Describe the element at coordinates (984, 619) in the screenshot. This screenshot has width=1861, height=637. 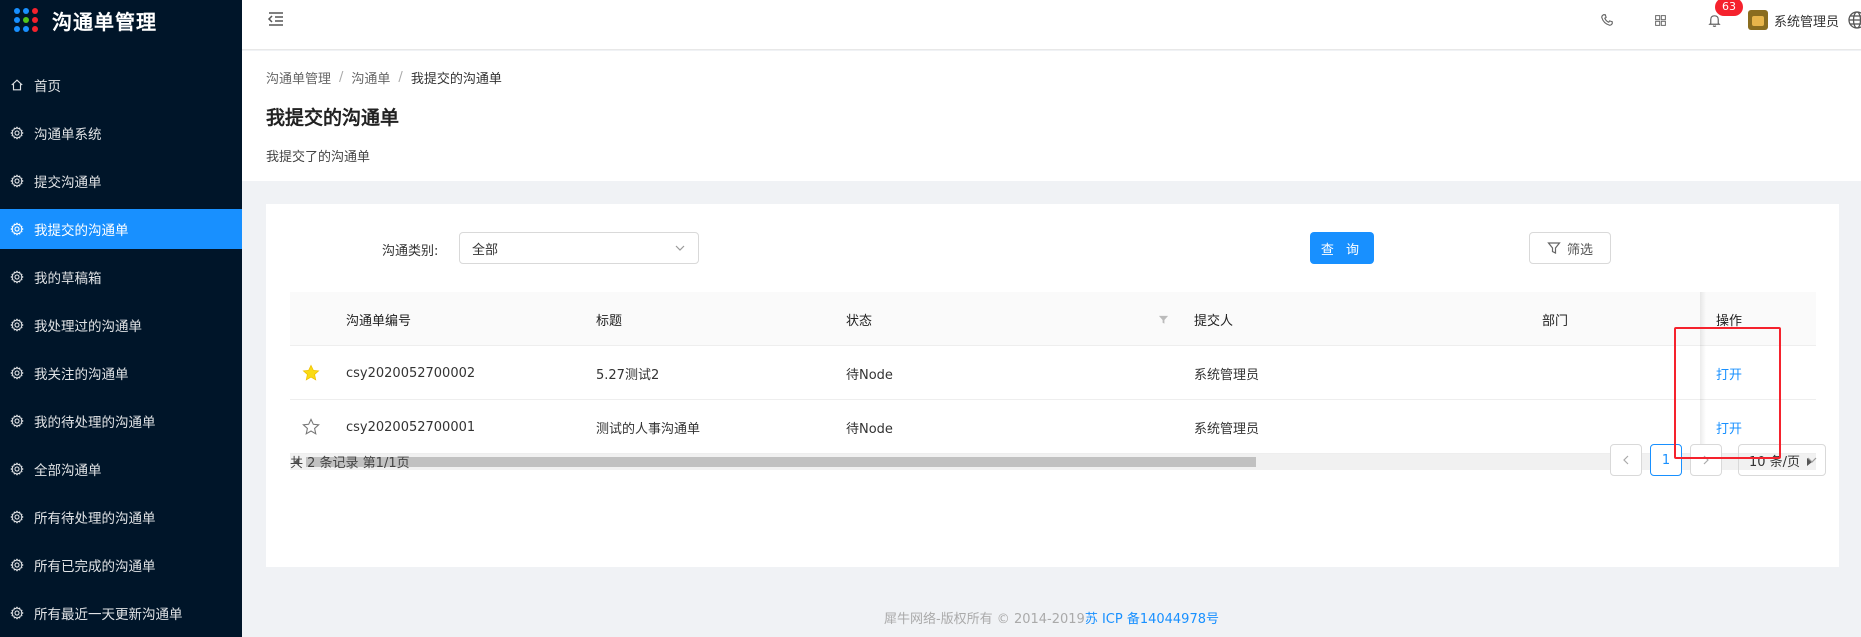
I see `footer-copyright: 犀牛网络-版权所有 © 2014-2019` at that location.